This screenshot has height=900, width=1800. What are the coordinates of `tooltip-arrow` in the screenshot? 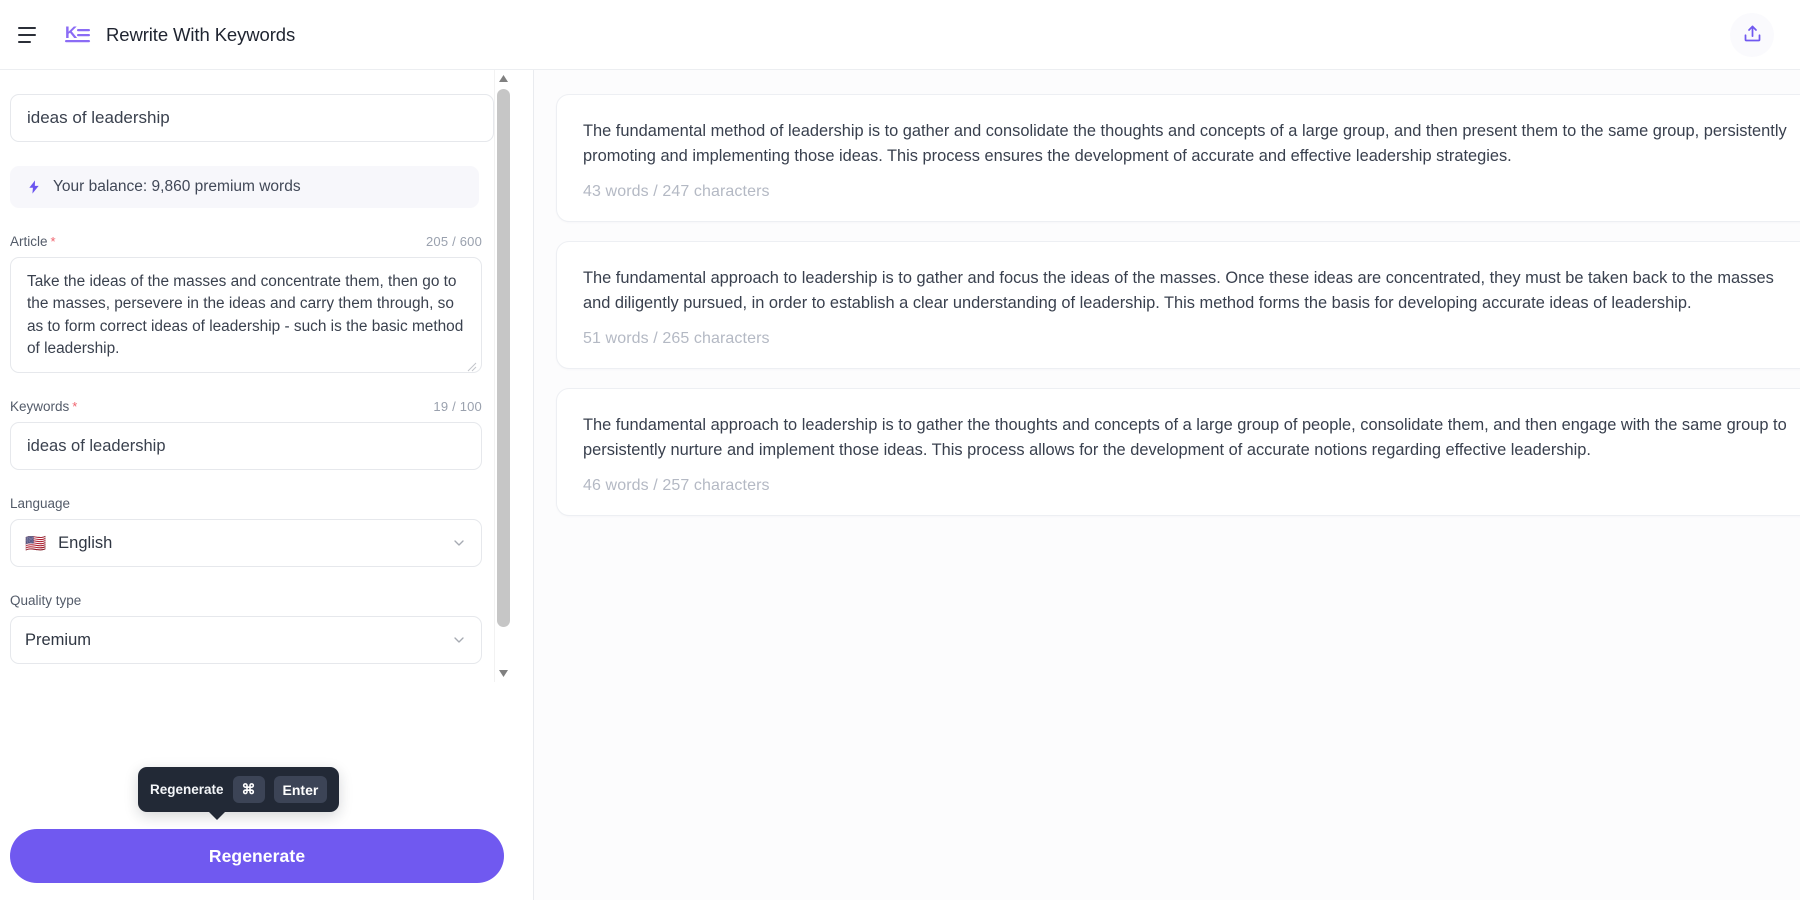 It's located at (217, 815).